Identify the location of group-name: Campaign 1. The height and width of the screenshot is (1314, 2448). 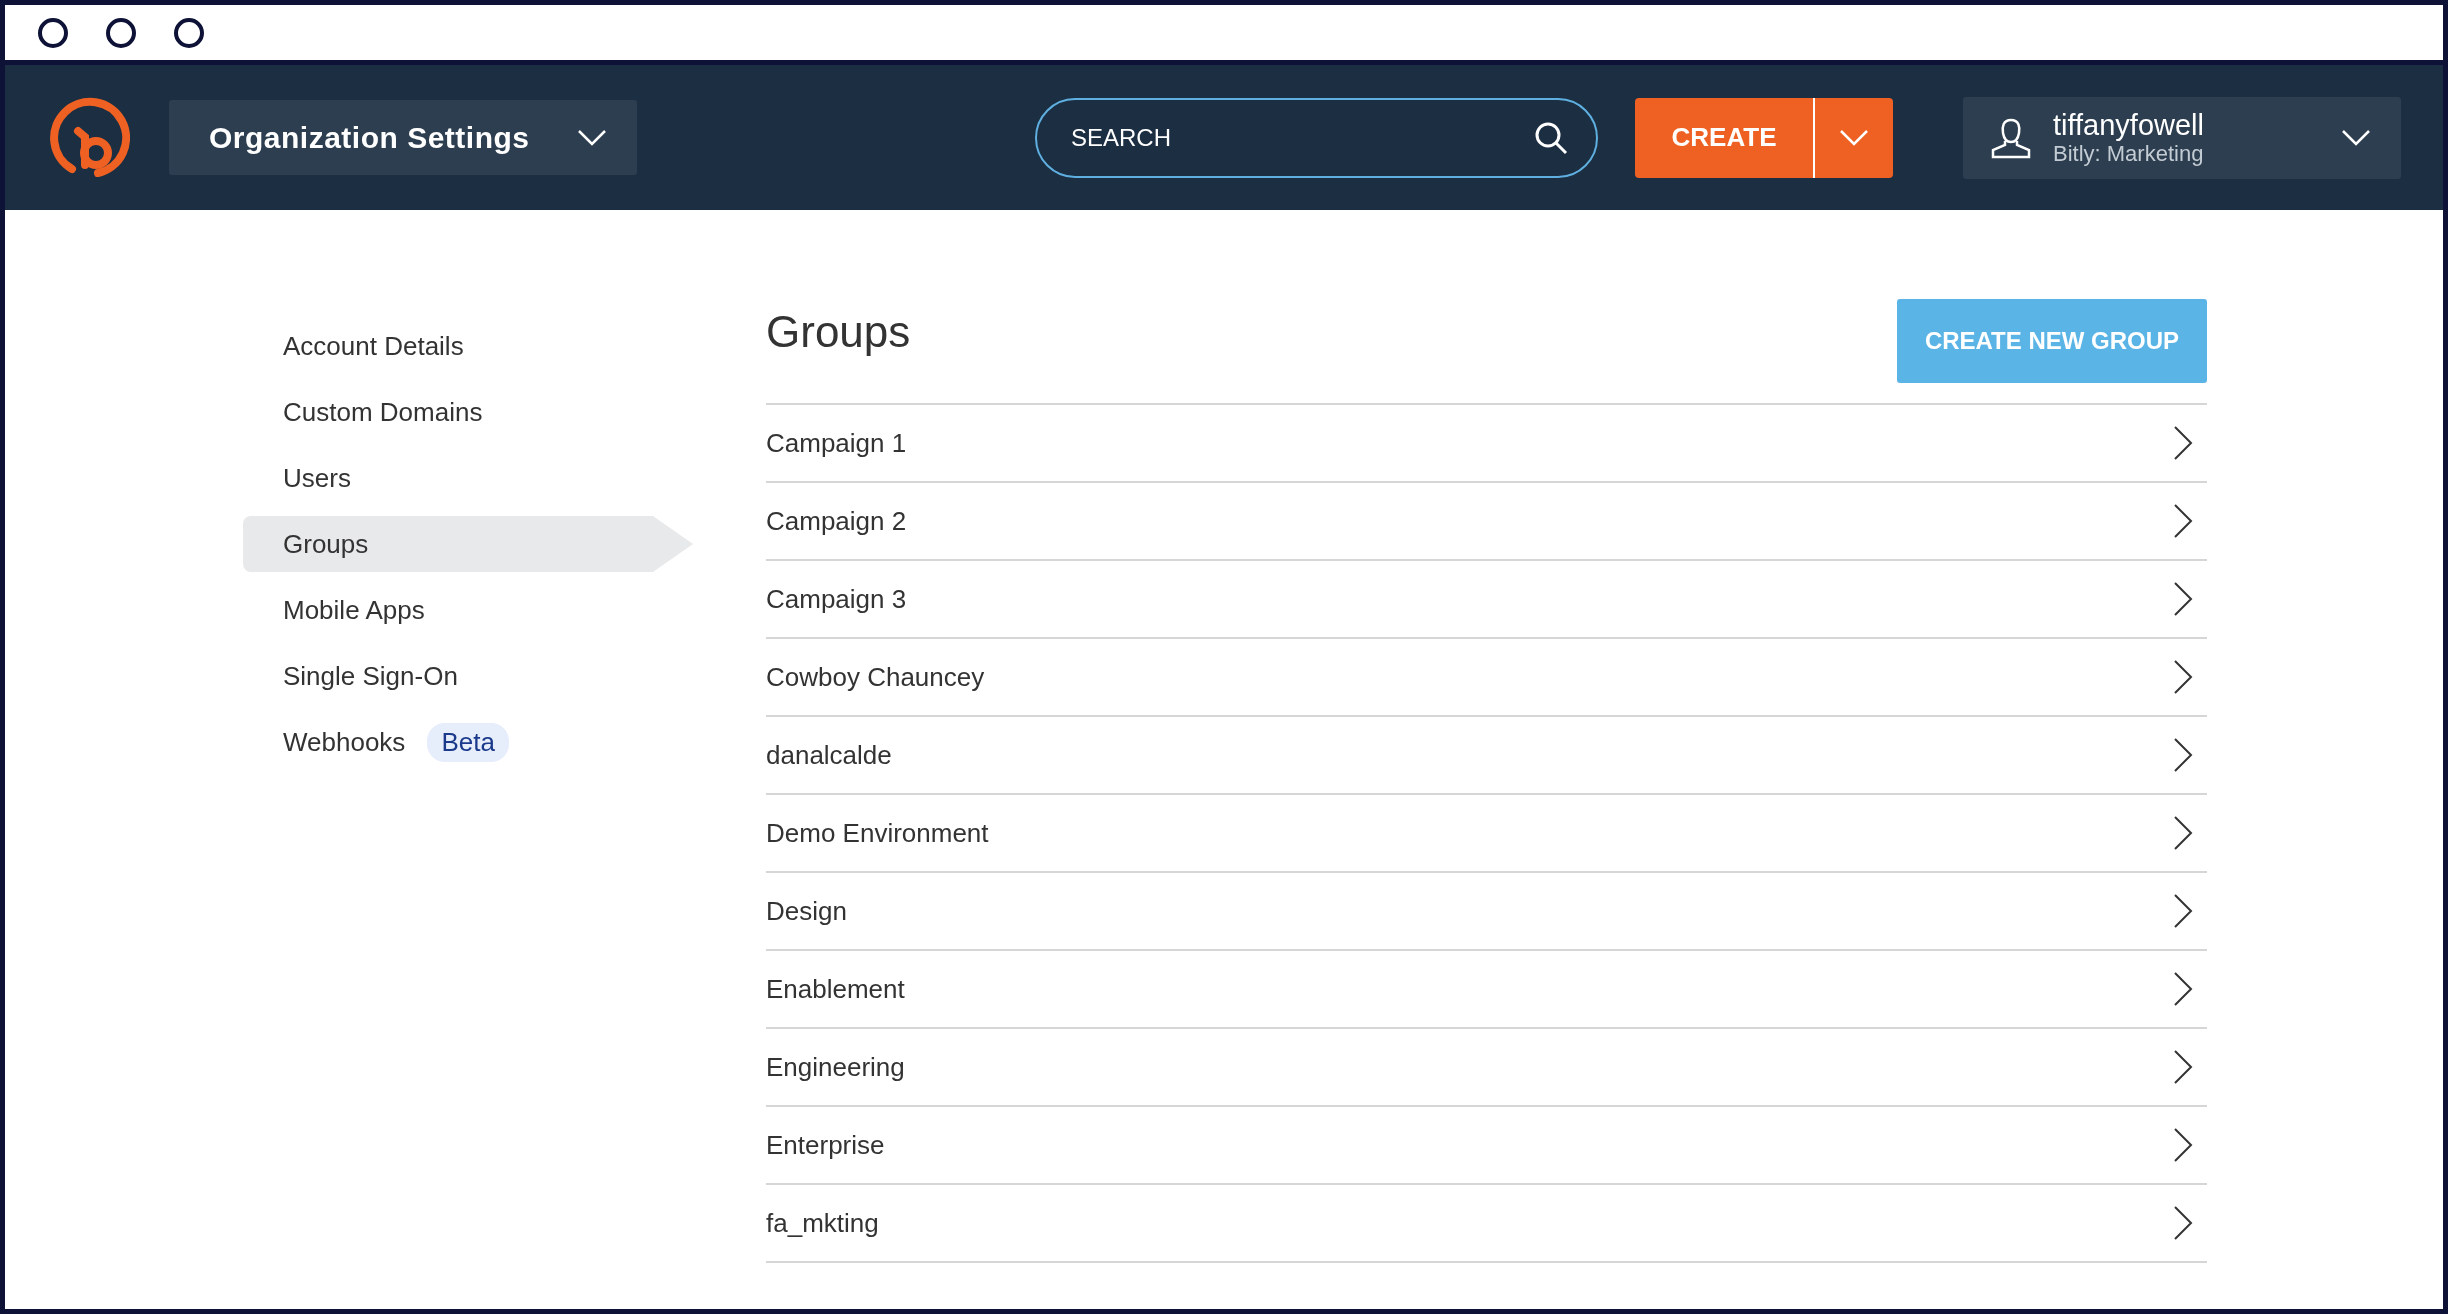
(836, 443).